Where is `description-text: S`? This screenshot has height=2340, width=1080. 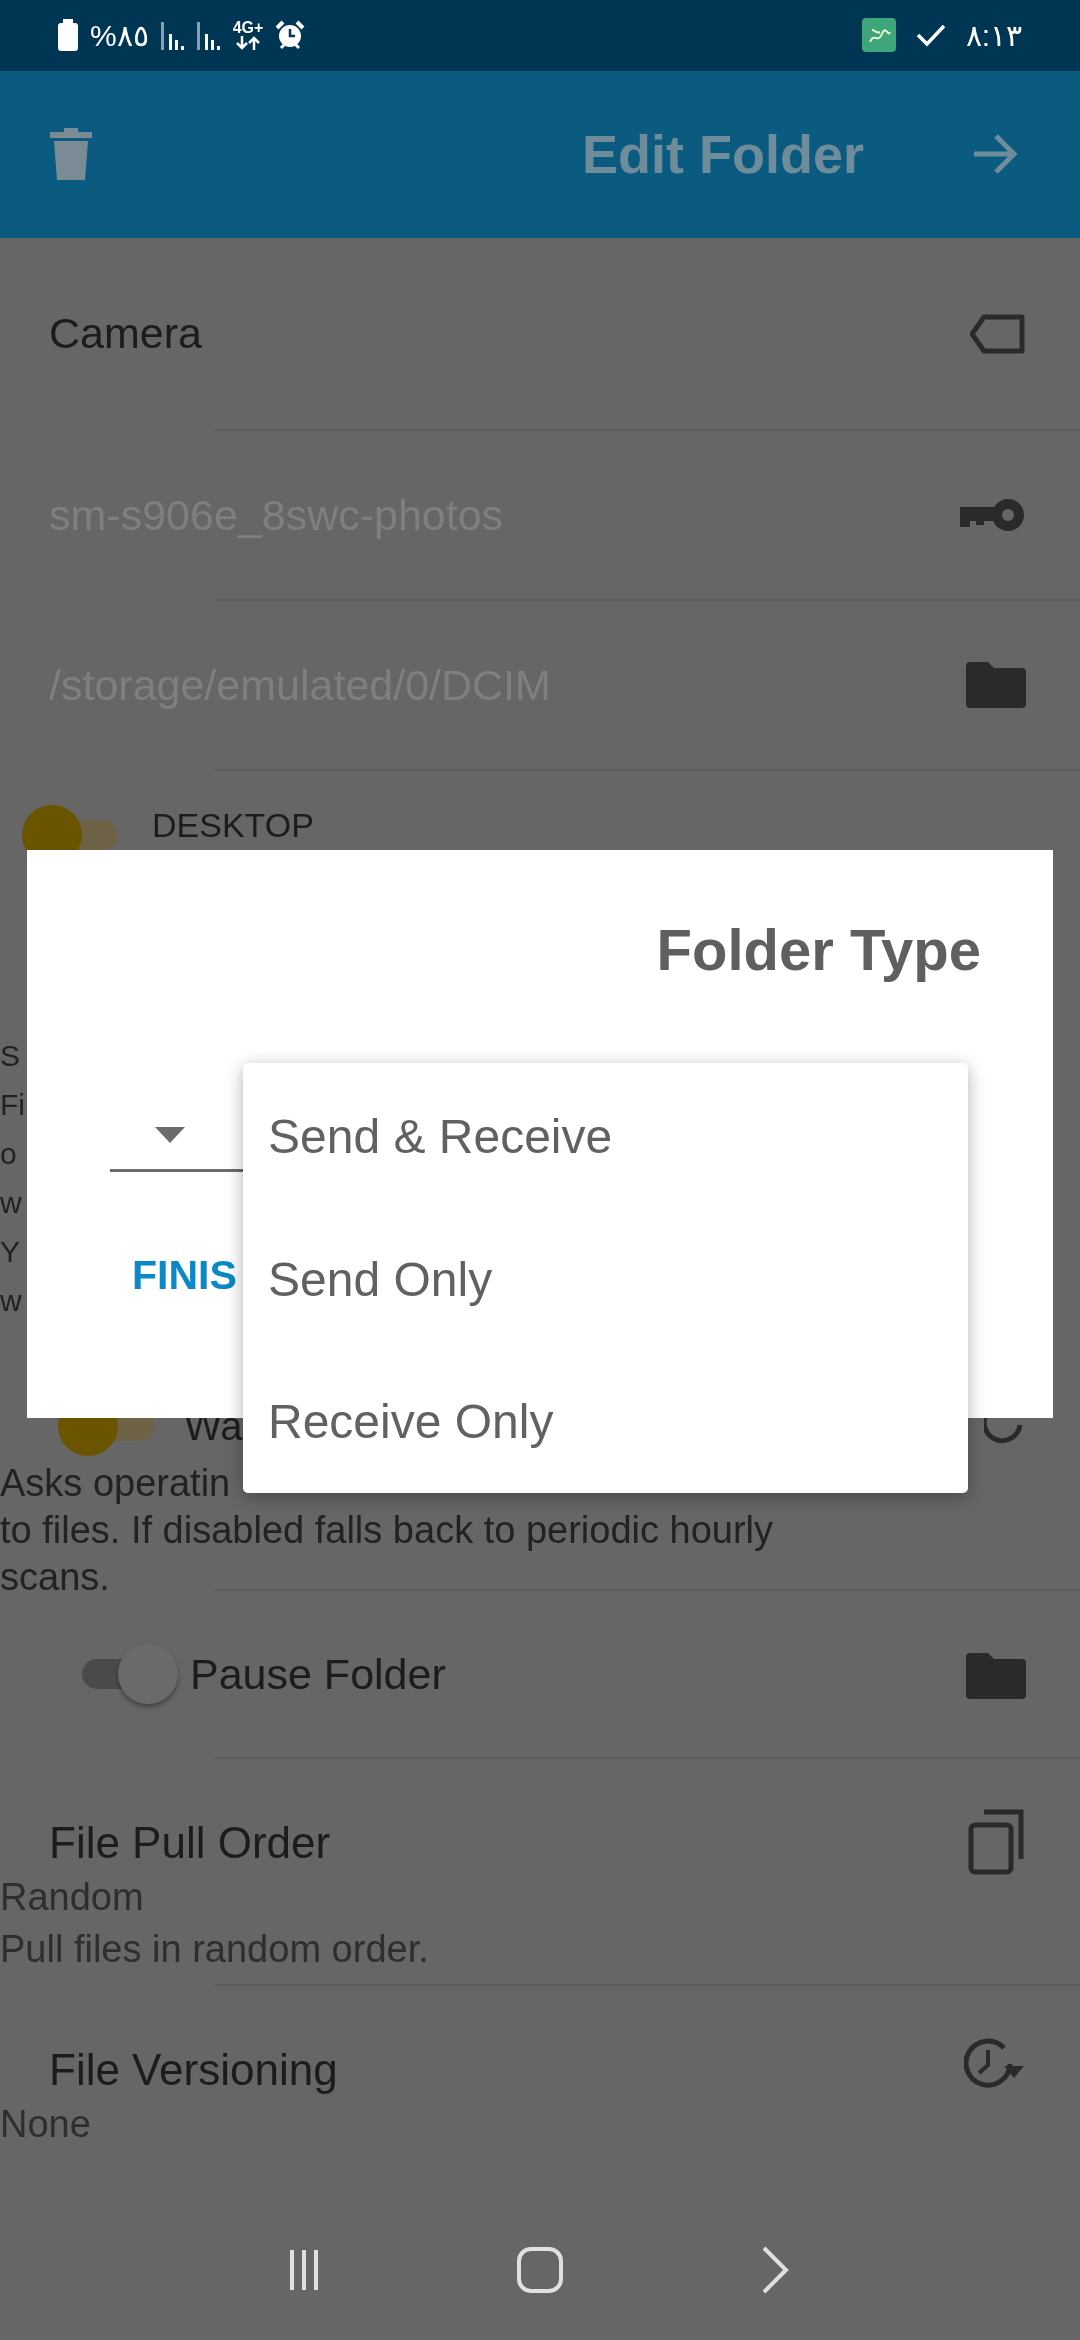
description-text: S is located at coordinates (10, 1056).